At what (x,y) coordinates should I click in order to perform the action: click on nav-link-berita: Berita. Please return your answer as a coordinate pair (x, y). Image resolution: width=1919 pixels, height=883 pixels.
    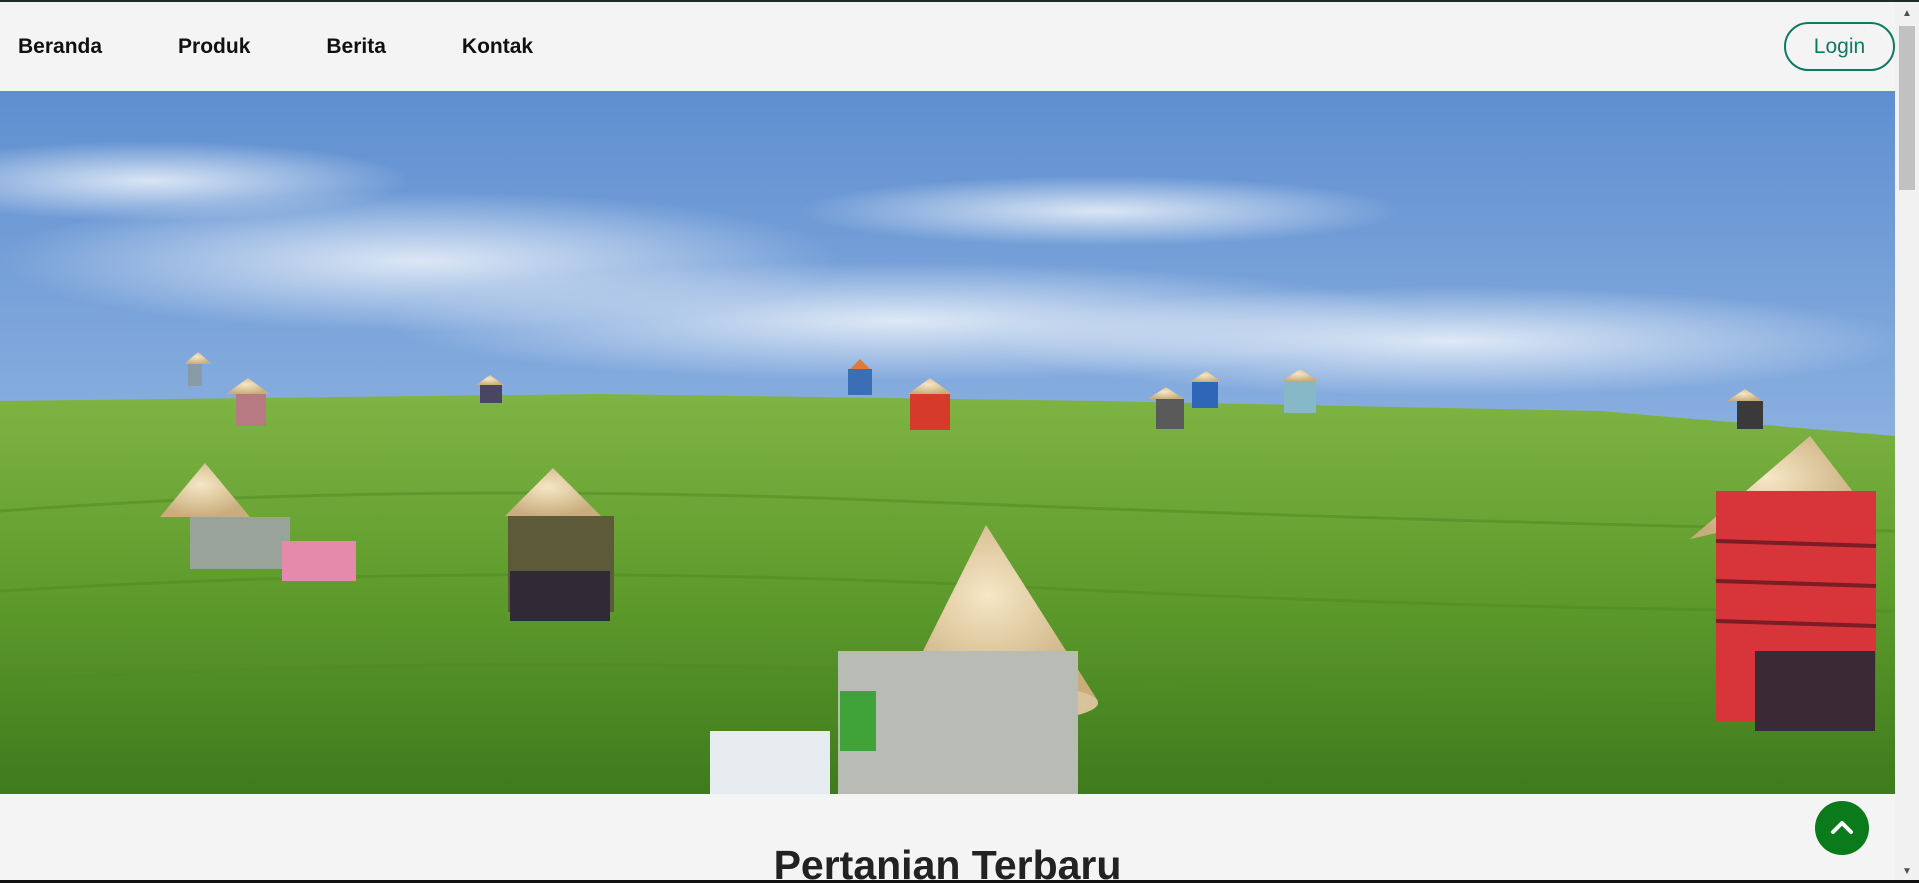
    Looking at the image, I should click on (356, 47).